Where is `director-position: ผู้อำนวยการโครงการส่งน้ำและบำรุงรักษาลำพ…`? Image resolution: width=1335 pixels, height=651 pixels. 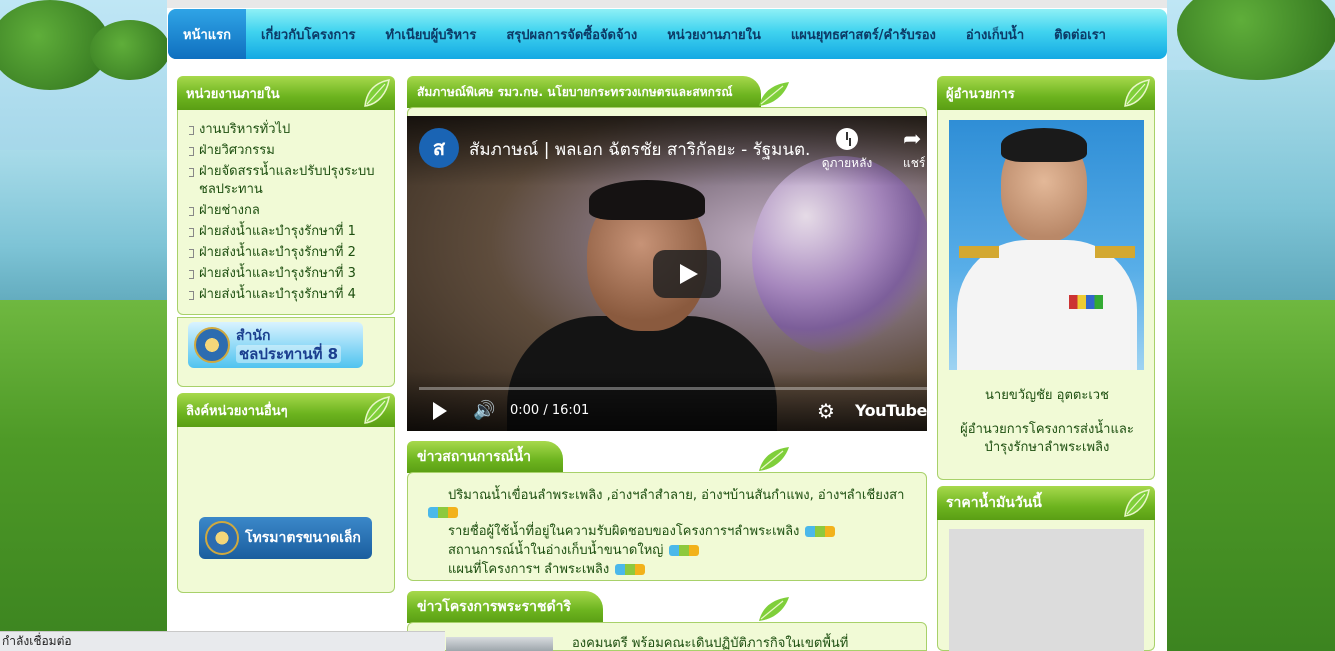 director-position: ผู้อำนวยการโครงการส่งน้ำและบำรุงรักษาลำพ… is located at coordinates (1047, 438).